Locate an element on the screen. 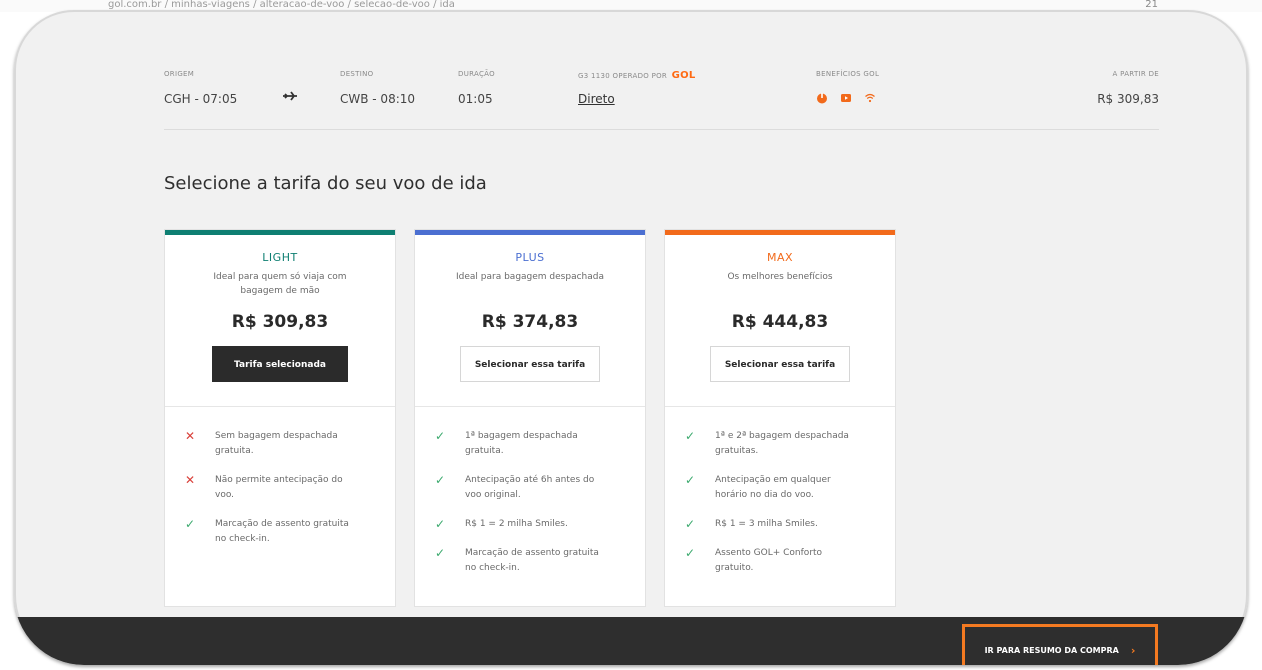  feature-item: ✓ R$ 1 = 2 milha Smiles. is located at coordinates (540, 524).